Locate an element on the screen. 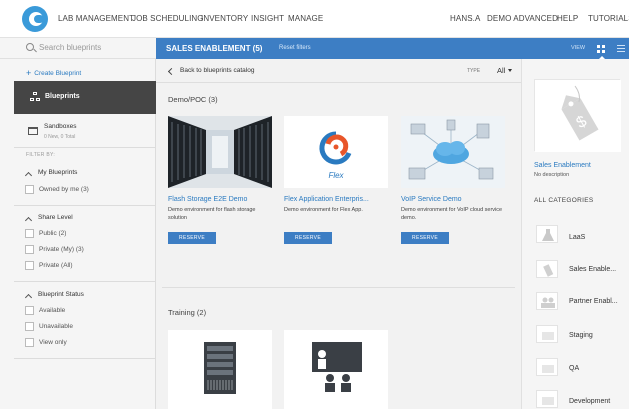 The height and width of the screenshot is (409, 629). hierarchy-icon is located at coordinates (35, 97).